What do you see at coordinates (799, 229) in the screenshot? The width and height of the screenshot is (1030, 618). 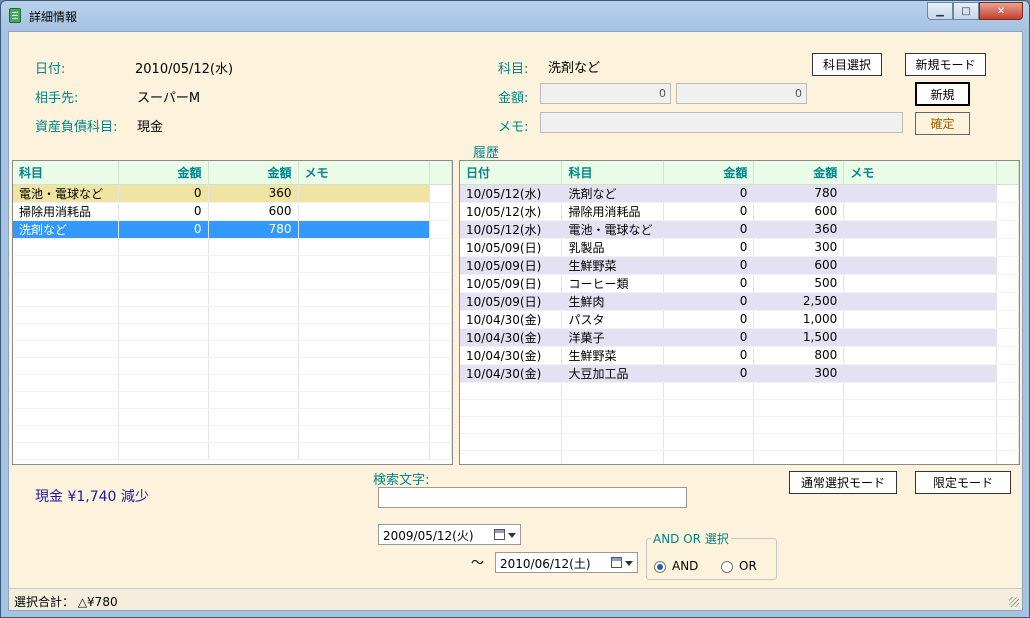 I see `table-cell: 360` at bounding box center [799, 229].